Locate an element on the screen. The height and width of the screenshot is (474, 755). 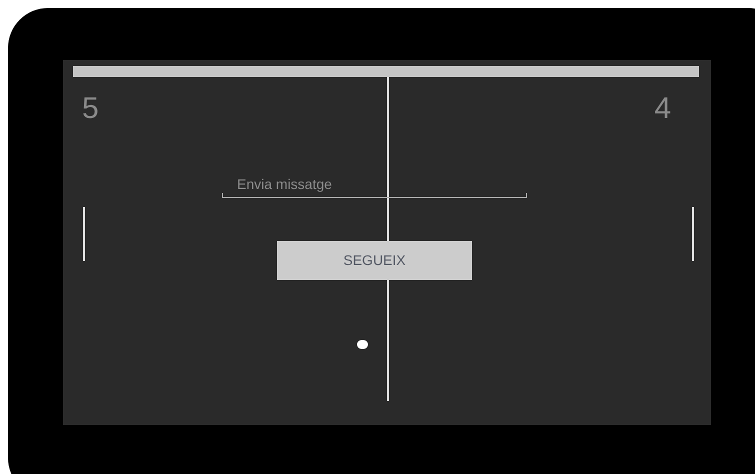
right-score: 4 is located at coordinates (662, 109).